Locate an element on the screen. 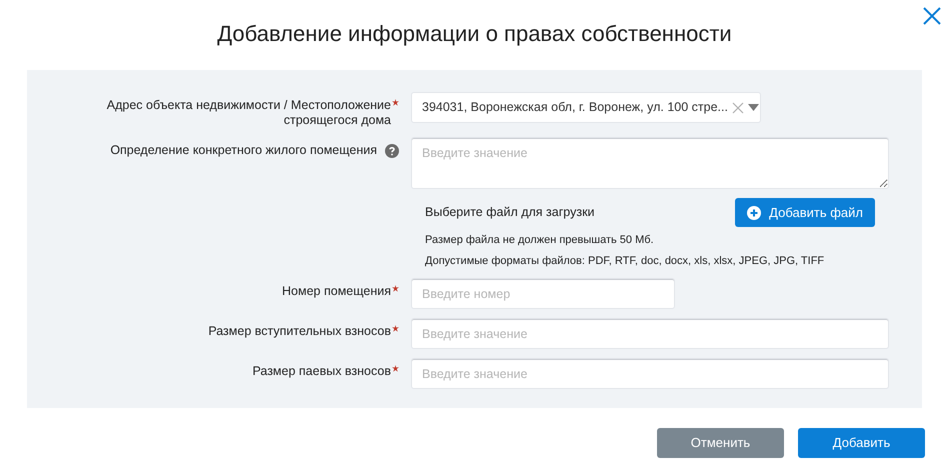 Image resolution: width=949 pixels, height=473 pixels. add-file-button: Добавить файл is located at coordinates (805, 212).